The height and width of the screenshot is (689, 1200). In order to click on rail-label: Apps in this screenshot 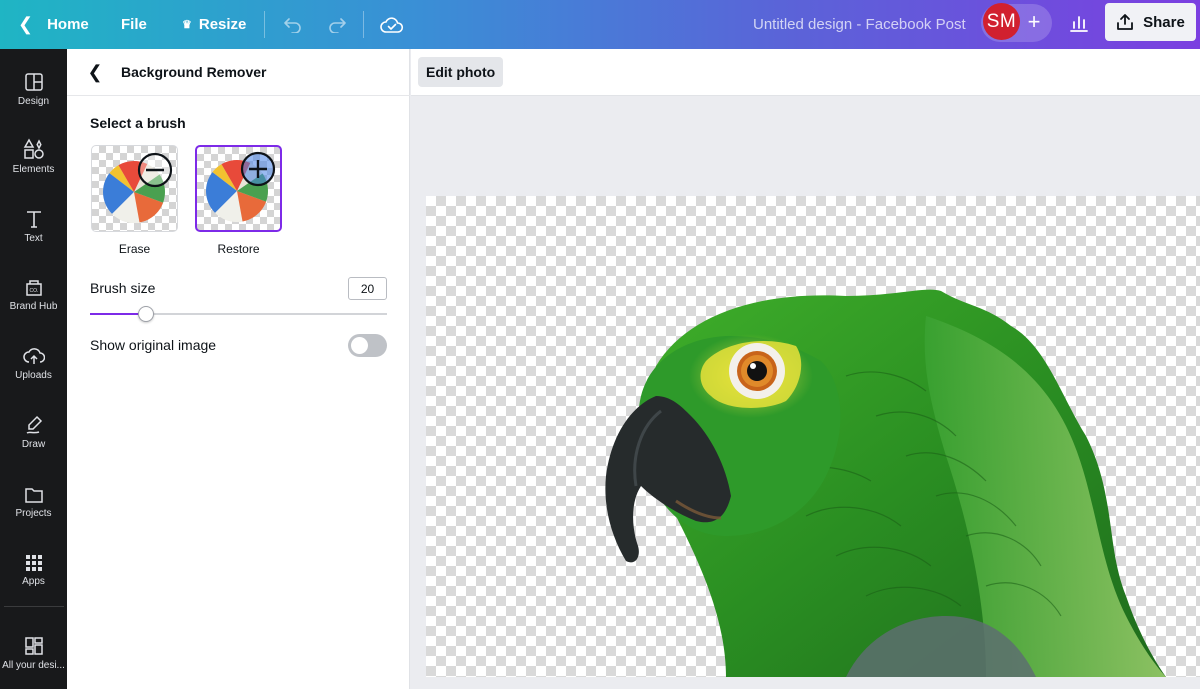, I will do `click(33, 581)`.